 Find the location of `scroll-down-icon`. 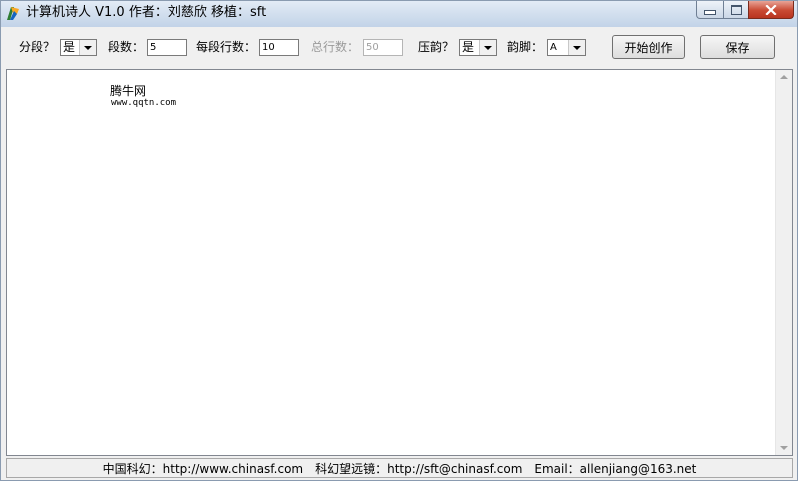

scroll-down-icon is located at coordinates (784, 448).